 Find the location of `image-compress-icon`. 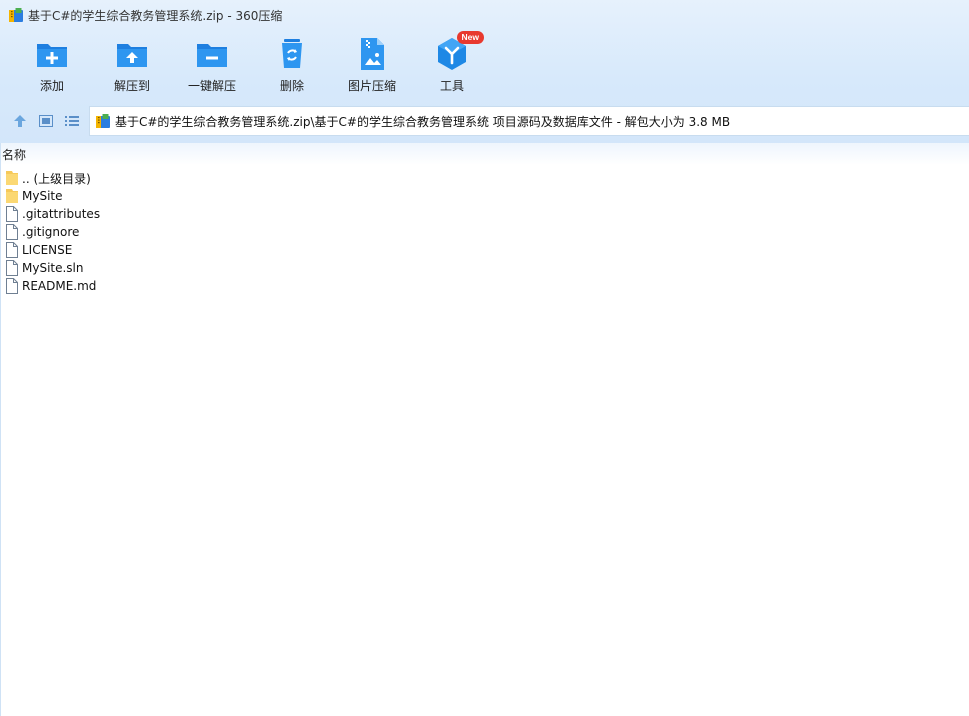

image-compress-icon is located at coordinates (372, 54).